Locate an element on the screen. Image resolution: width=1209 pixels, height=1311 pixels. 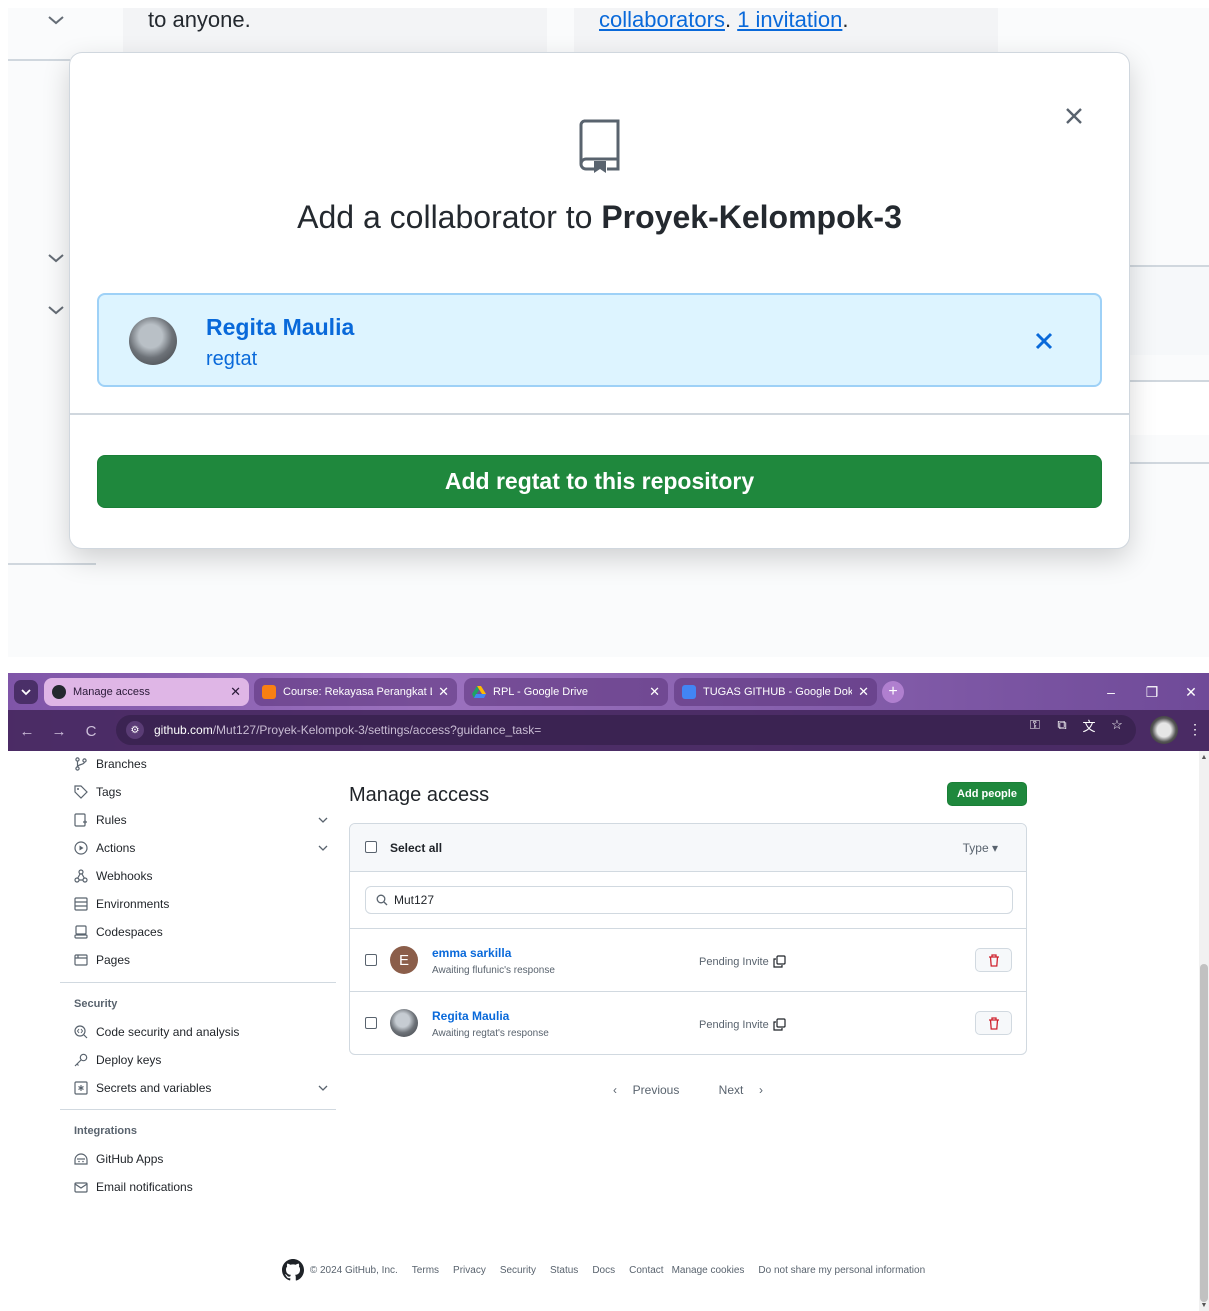
site-info-icon: ⚙ is located at coordinates (135, 730).